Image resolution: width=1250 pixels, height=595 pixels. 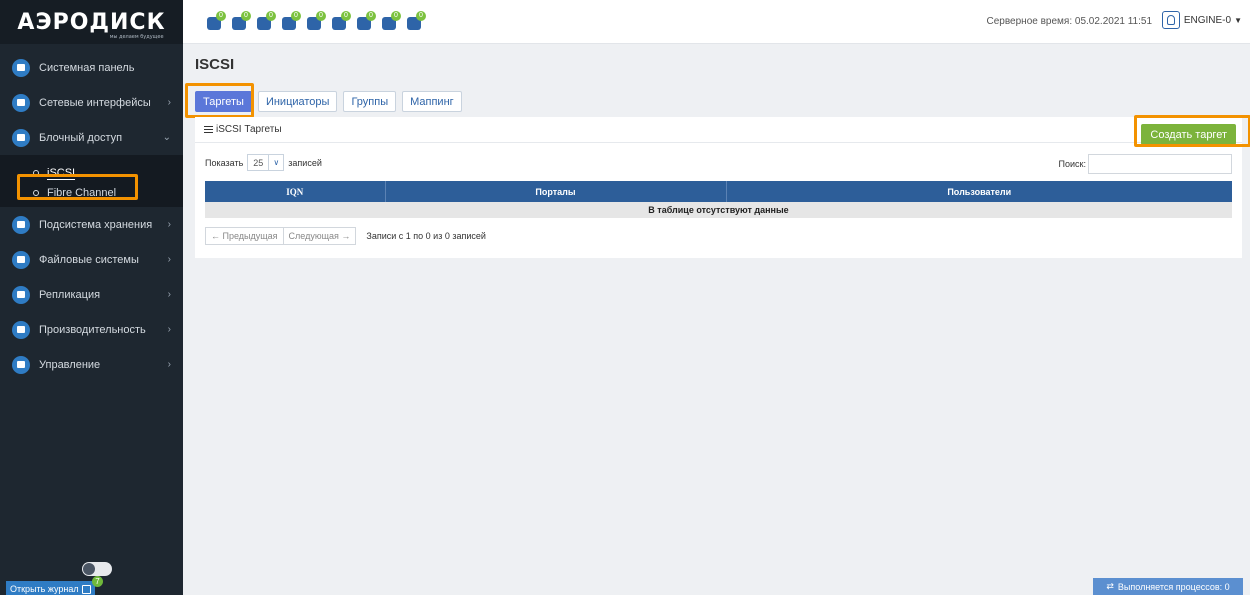 I want to click on sidebar-item-management: Управление ›, so click(x=91, y=364).